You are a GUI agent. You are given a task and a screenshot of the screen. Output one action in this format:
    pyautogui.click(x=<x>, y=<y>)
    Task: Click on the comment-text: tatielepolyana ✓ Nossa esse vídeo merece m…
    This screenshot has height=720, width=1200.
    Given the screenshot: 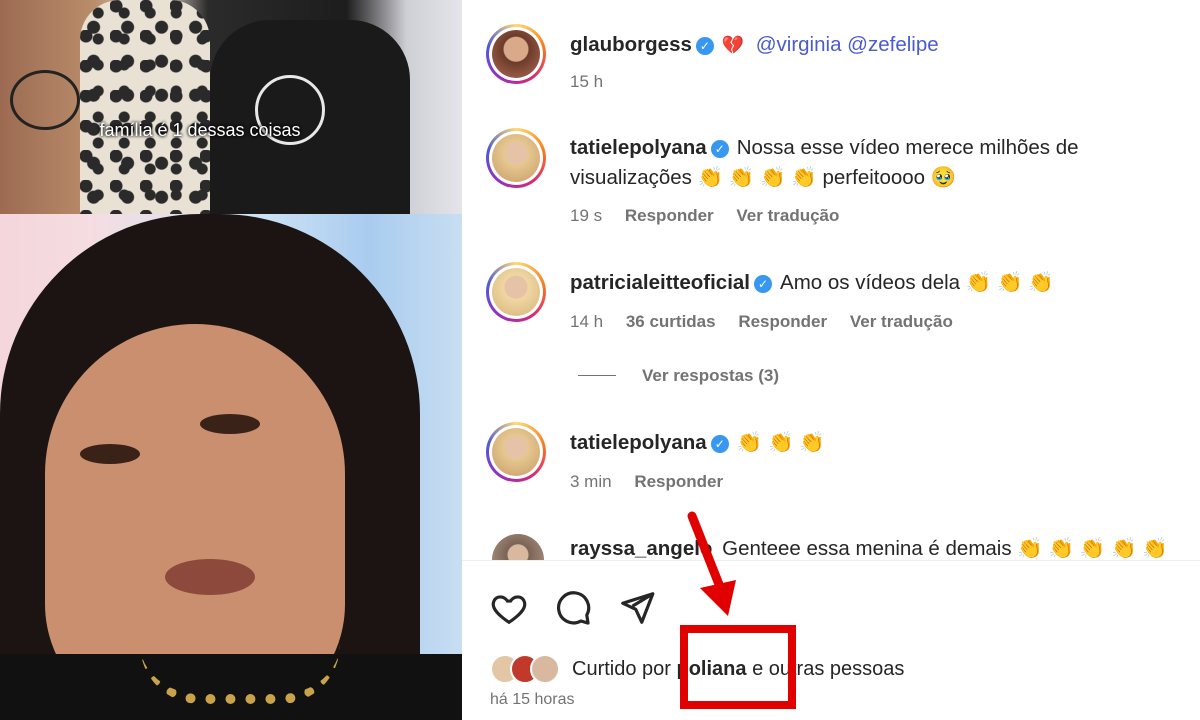 What is the action you would take?
    pyautogui.click(x=878, y=148)
    